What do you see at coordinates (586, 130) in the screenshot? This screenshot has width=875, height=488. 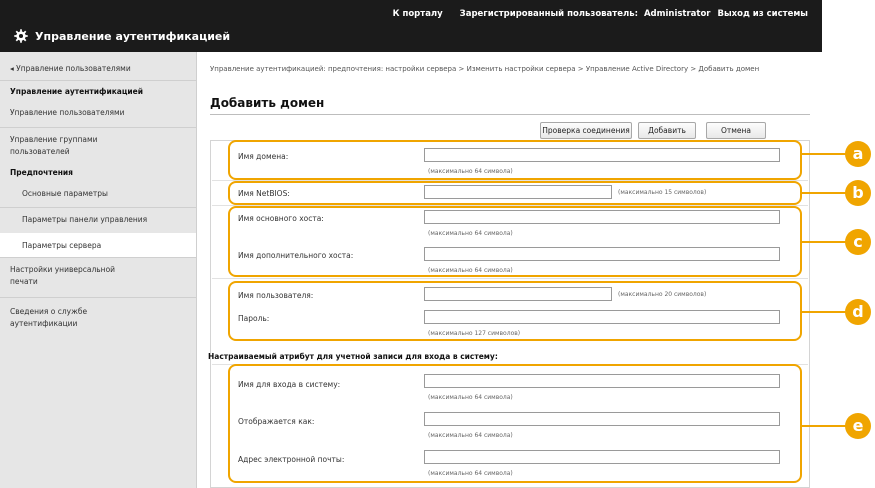 I see `check-connection-button: Проверка соединения` at bounding box center [586, 130].